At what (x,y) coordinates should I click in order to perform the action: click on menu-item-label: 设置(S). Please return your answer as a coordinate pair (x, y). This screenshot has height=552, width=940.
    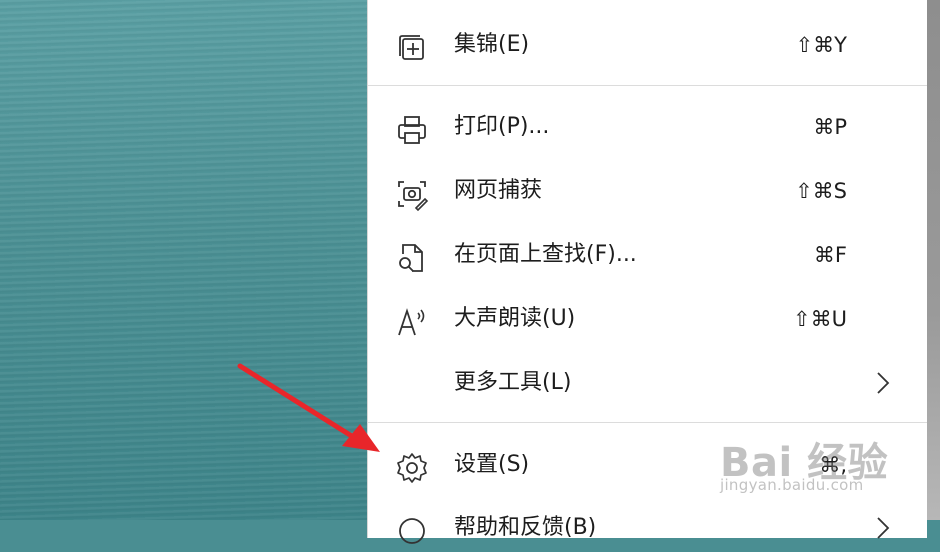
    Looking at the image, I should click on (492, 464).